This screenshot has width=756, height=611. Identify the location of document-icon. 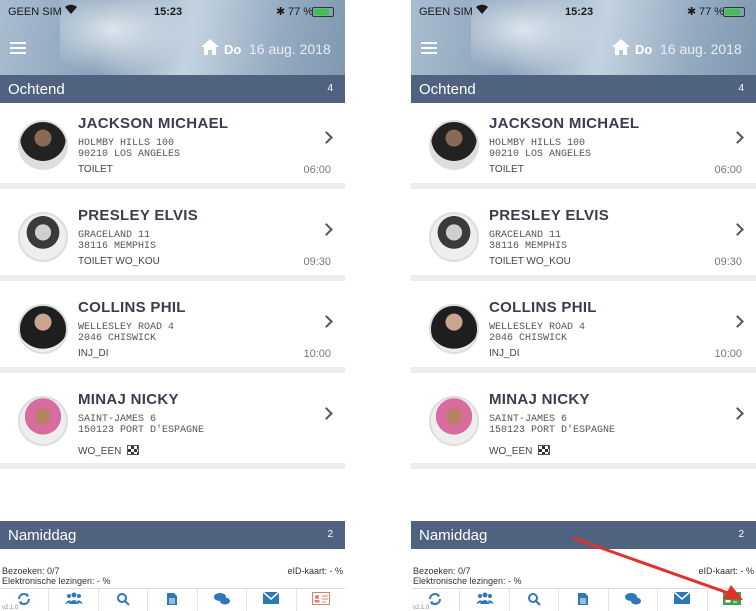
(172, 599).